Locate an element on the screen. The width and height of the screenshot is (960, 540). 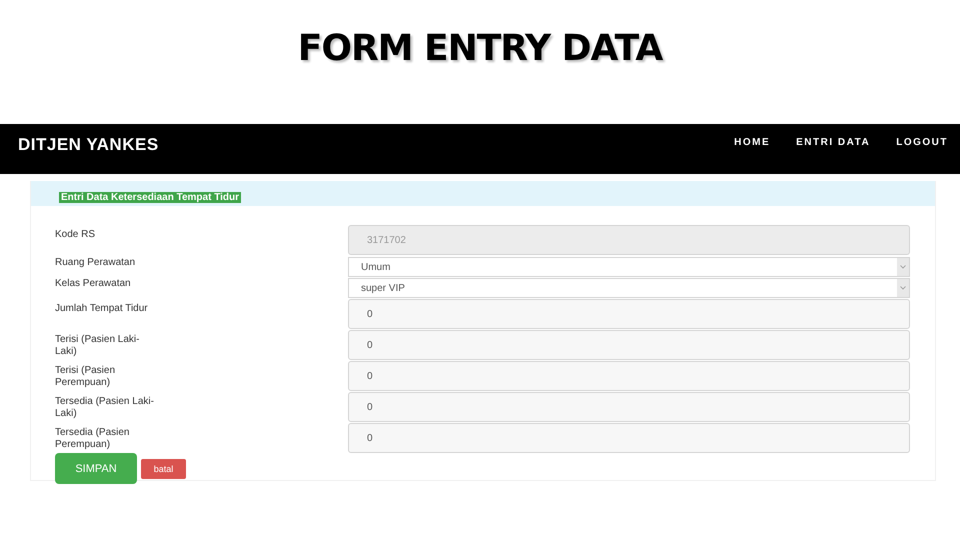
field-label: Tersedia (Pasien Perempuan) is located at coordinates (92, 439).